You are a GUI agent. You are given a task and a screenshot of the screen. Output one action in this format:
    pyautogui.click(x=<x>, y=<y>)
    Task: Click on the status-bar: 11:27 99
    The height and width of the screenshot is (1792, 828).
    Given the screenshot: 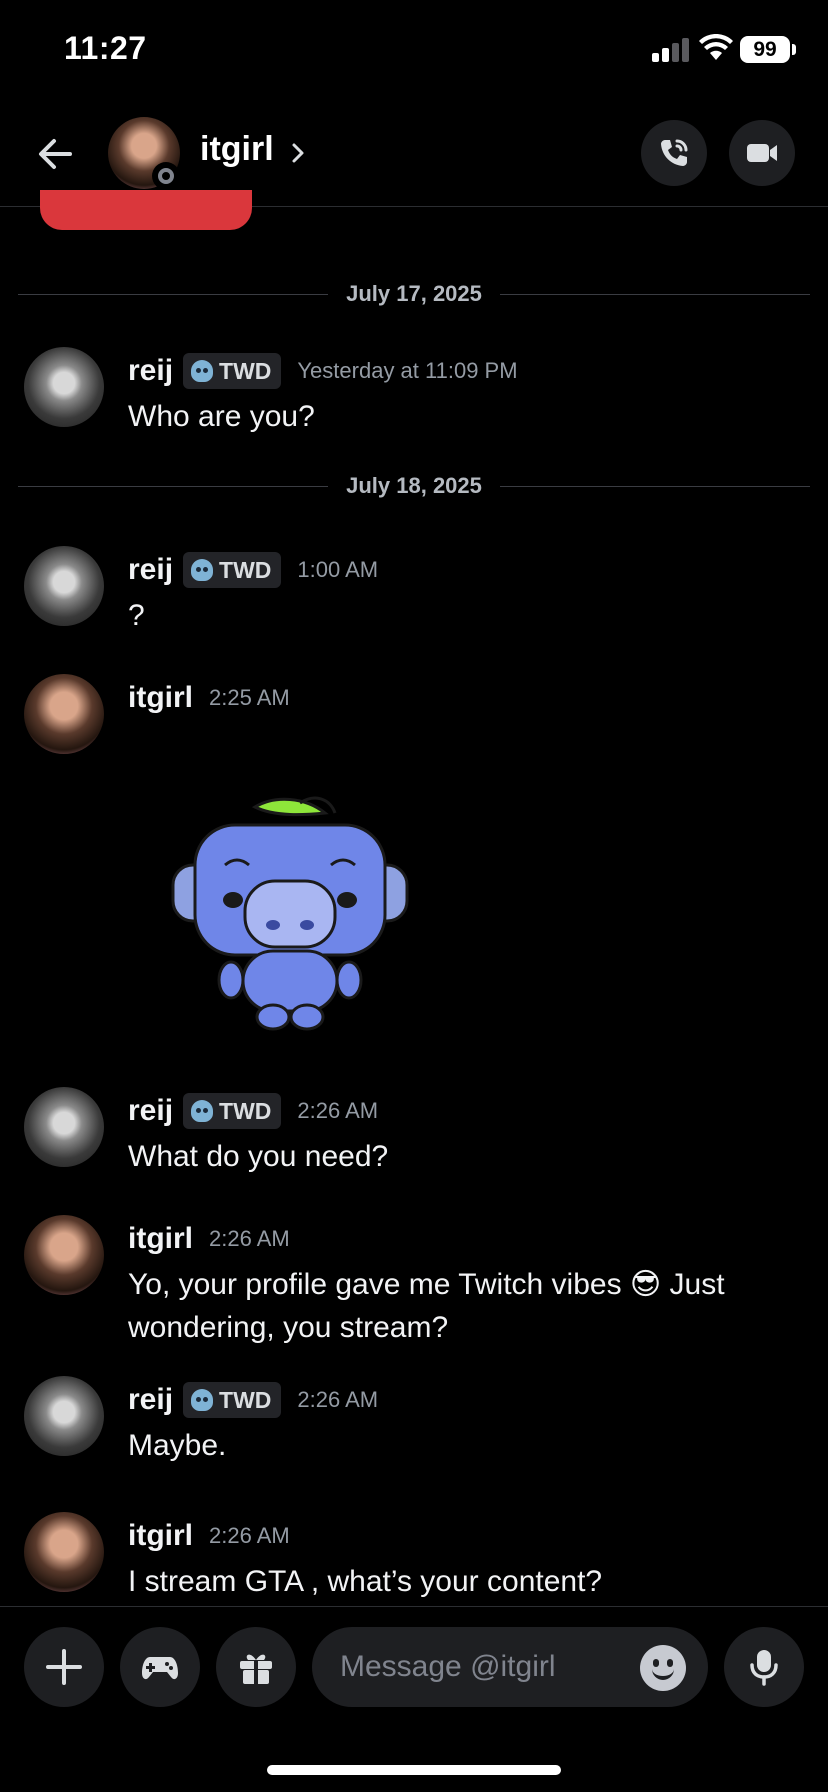 What is the action you would take?
    pyautogui.click(x=414, y=50)
    